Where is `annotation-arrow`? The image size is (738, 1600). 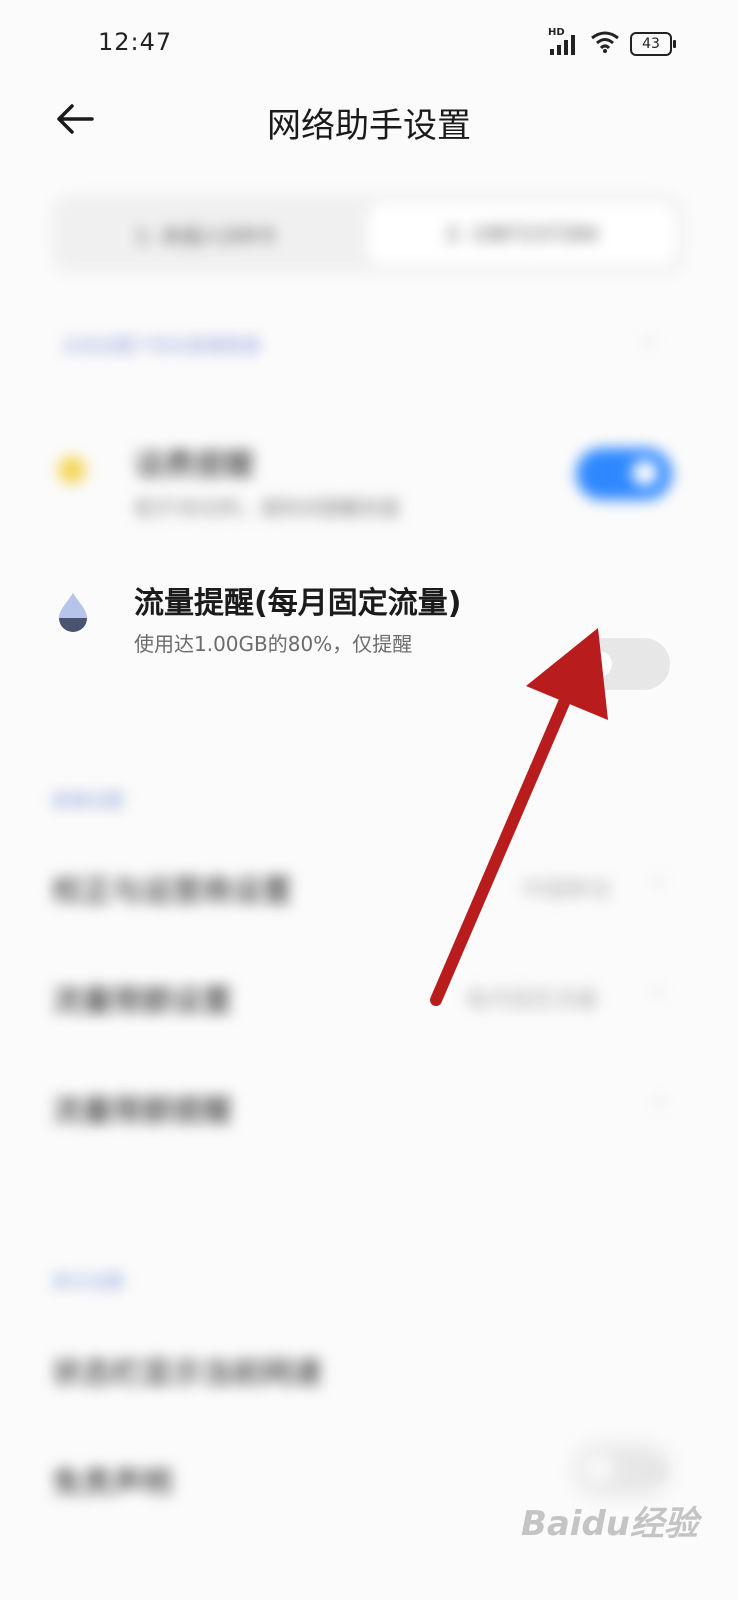 annotation-arrow is located at coordinates (519, 817).